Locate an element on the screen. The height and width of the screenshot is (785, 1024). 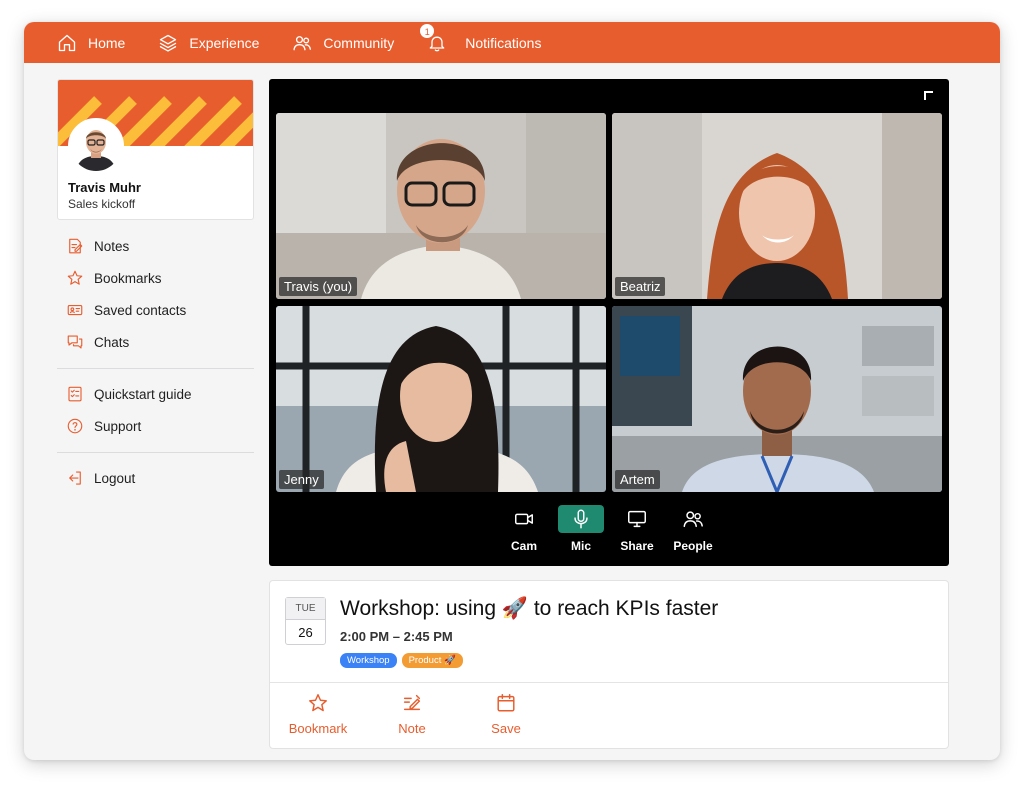
notification-badge: 1 is located at coordinates (427, 30).